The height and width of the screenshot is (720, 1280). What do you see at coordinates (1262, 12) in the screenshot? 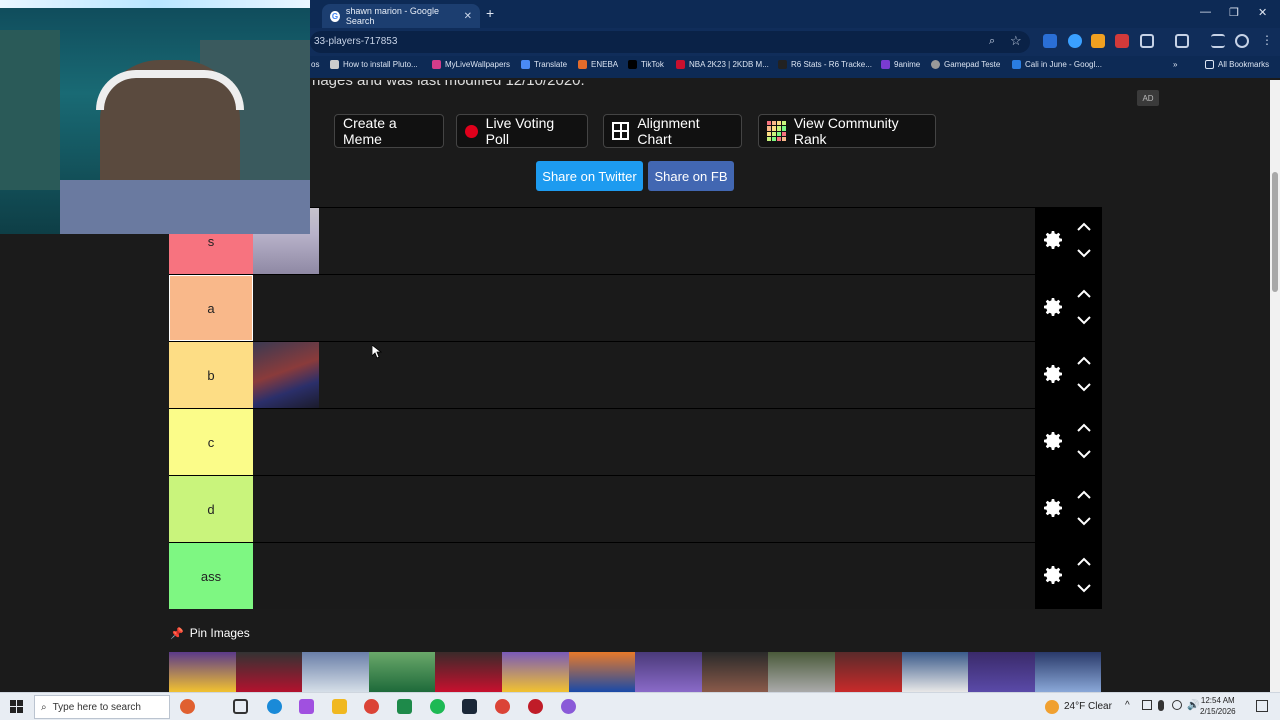
I see `close-window-icon: ✕` at bounding box center [1262, 12].